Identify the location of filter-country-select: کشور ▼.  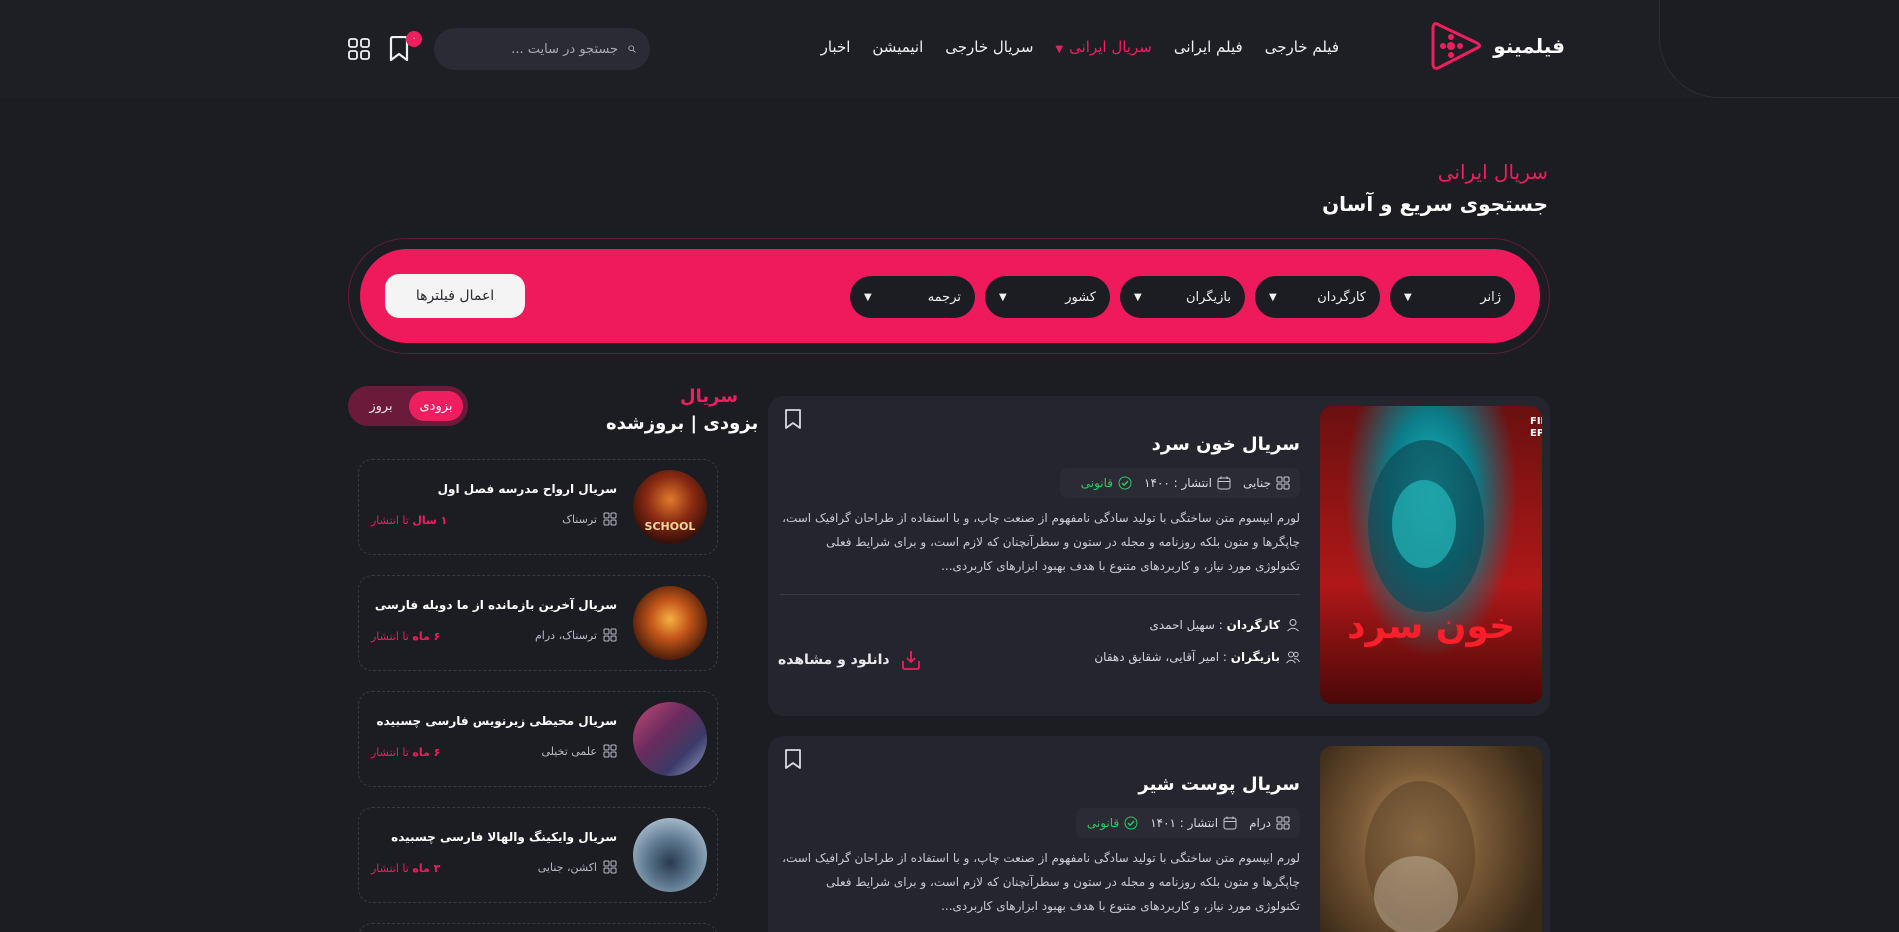
(1047, 297).